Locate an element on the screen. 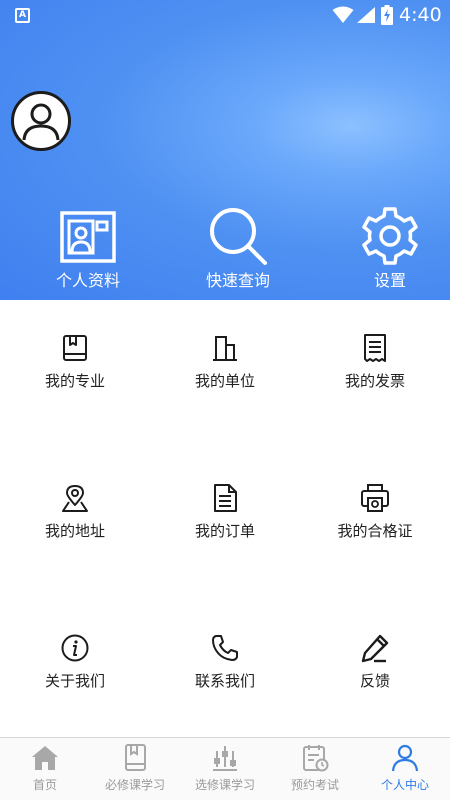 Image resolution: width=450 pixels, height=800 pixels. signal-icon is located at coordinates (366, 15).